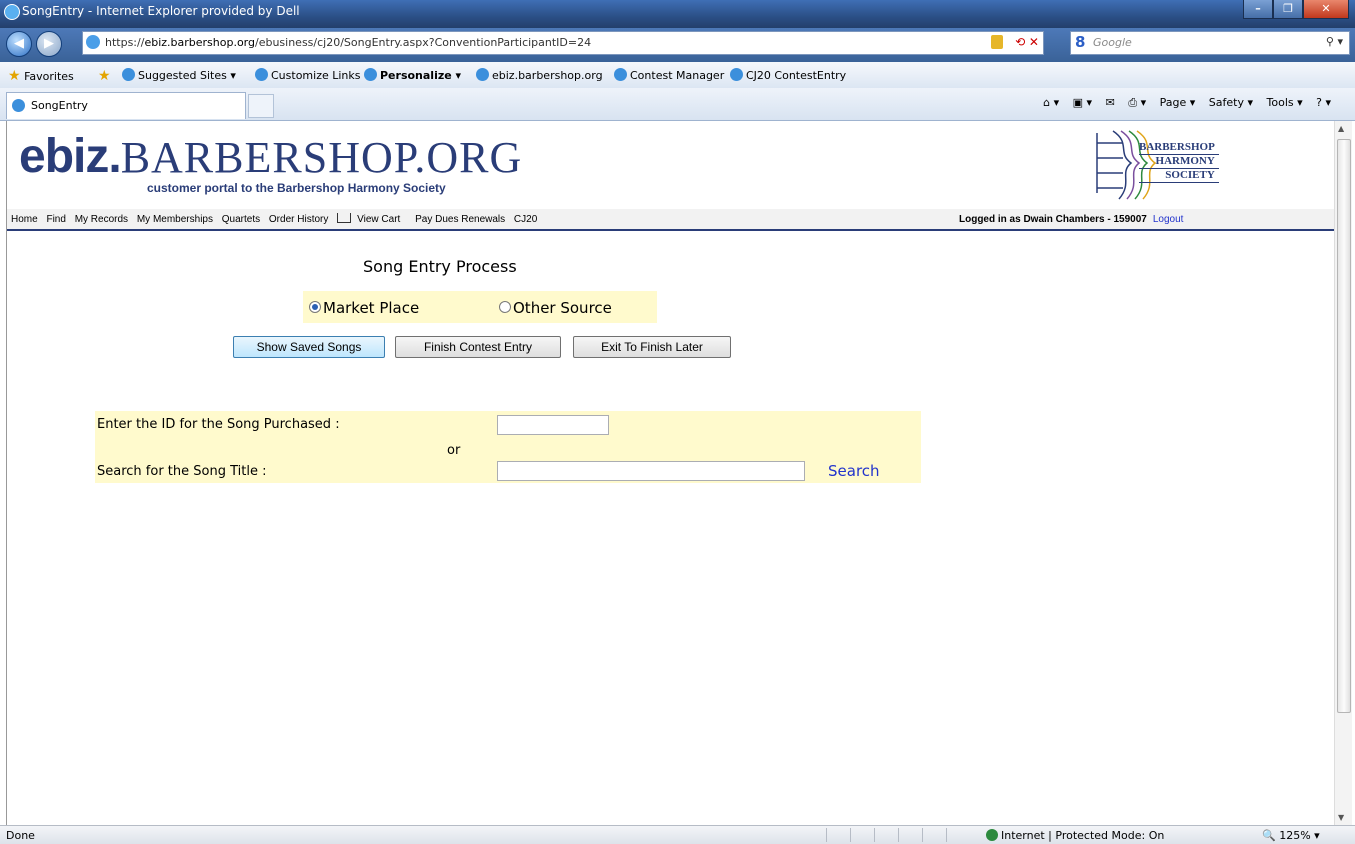 The image size is (1355, 844). Describe the element at coordinates (298, 219) in the screenshot. I see `menu-order-history: Order History` at that location.